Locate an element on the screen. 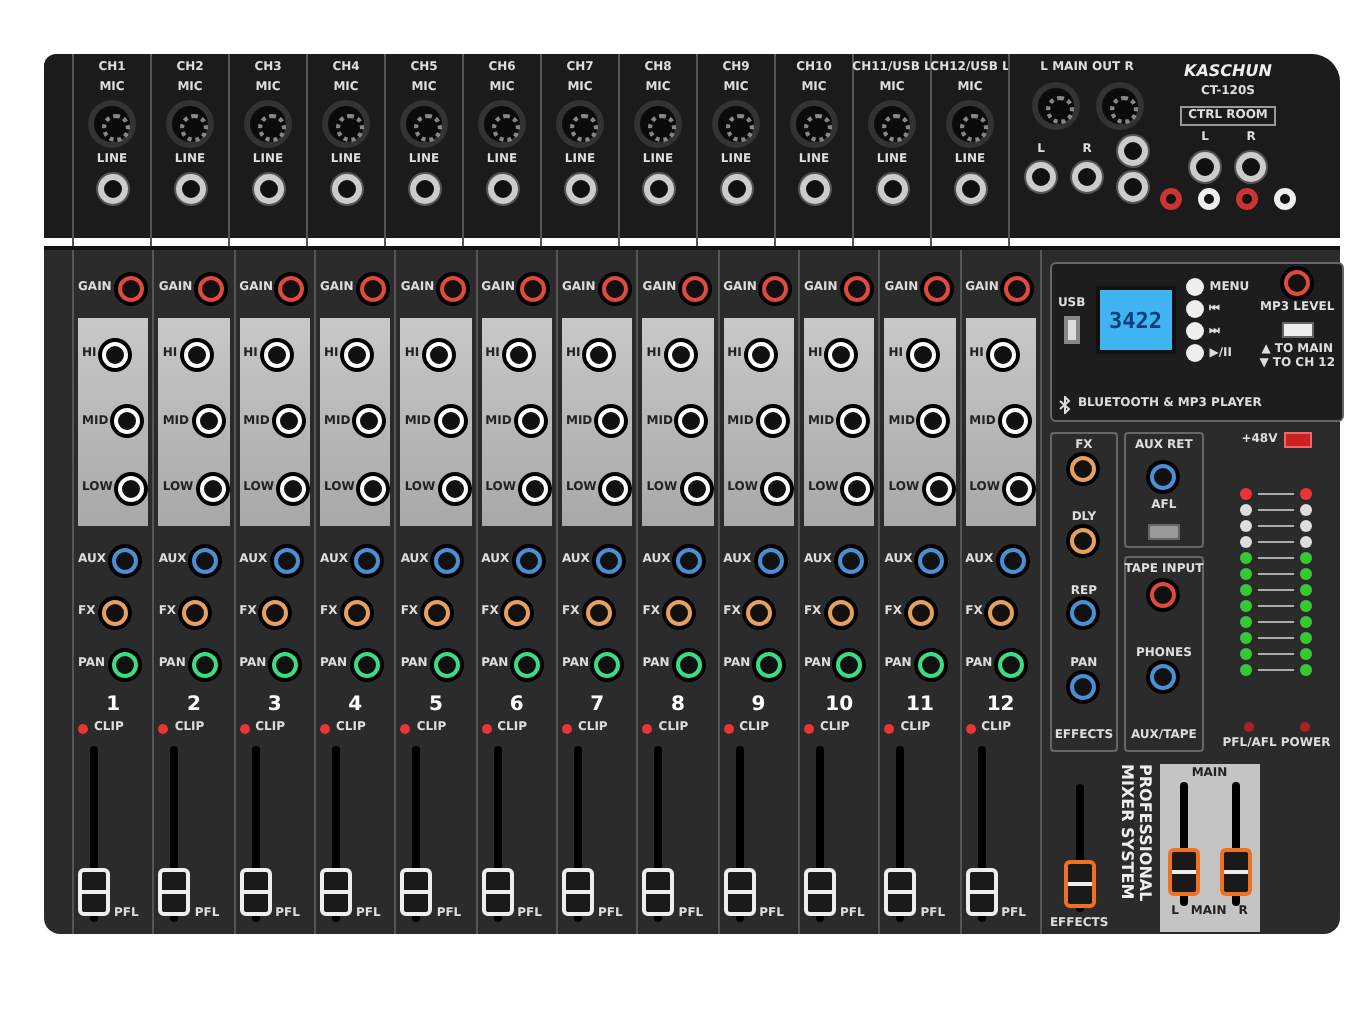 This screenshot has height=1010, width=1358. channel-number: 4 is located at coordinates (355, 705).